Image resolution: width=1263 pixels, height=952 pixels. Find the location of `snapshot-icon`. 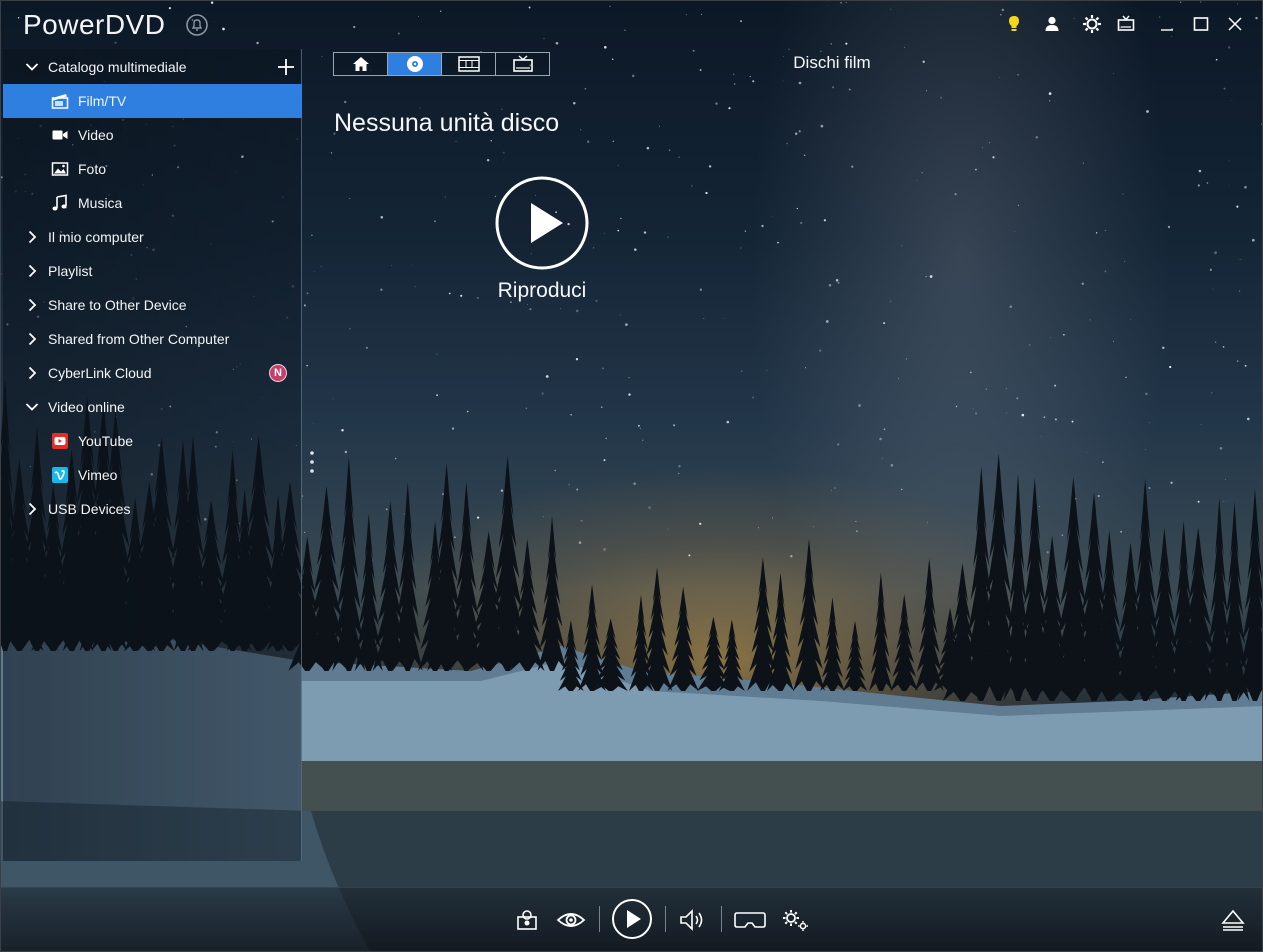

snapshot-icon is located at coordinates (527, 920).